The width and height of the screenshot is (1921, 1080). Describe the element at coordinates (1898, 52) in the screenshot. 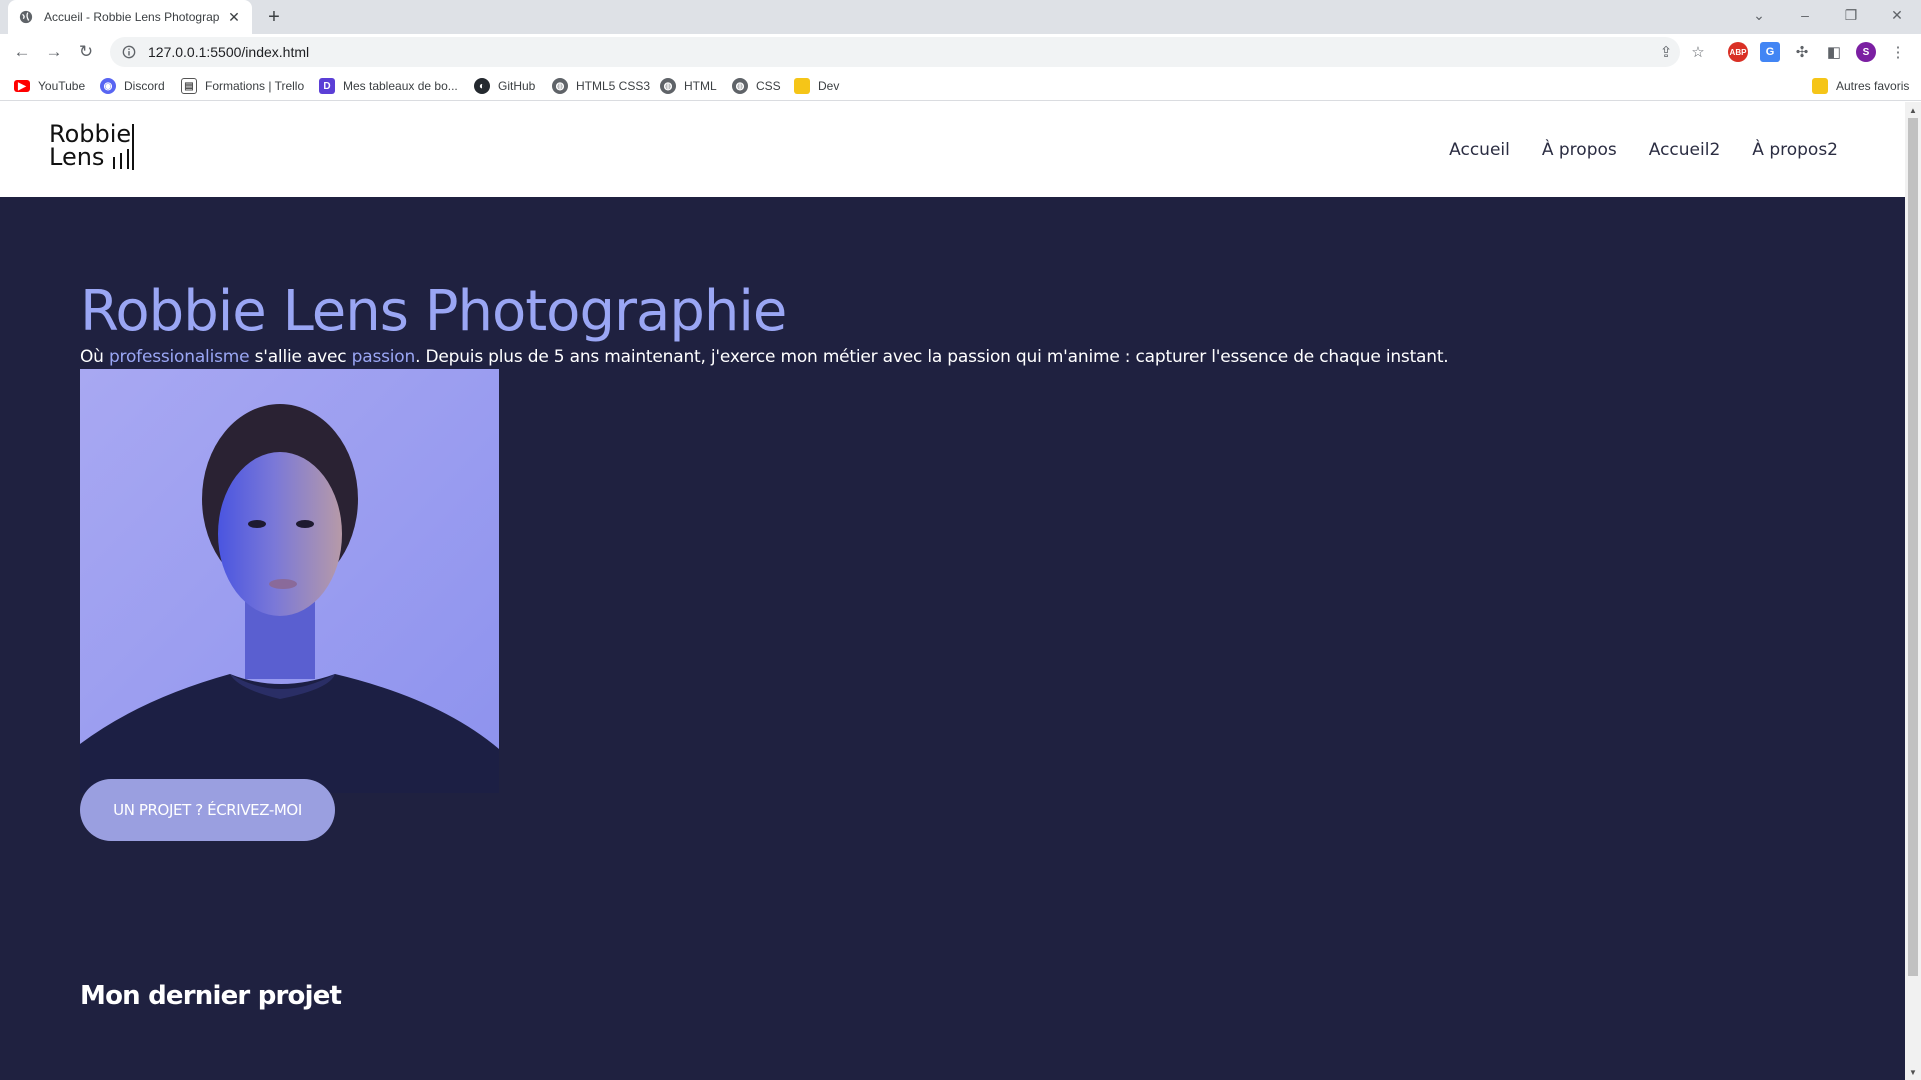

I see `menu-kebab-icon: ⋮` at that location.